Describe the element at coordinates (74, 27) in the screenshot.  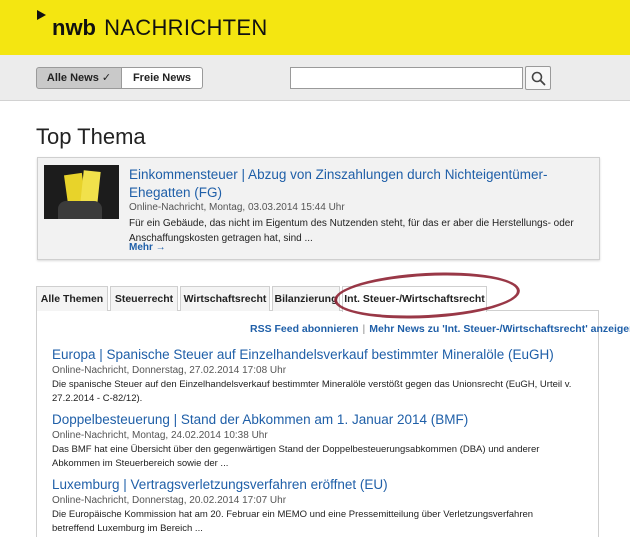
I see `logo-brand: nwb` at that location.